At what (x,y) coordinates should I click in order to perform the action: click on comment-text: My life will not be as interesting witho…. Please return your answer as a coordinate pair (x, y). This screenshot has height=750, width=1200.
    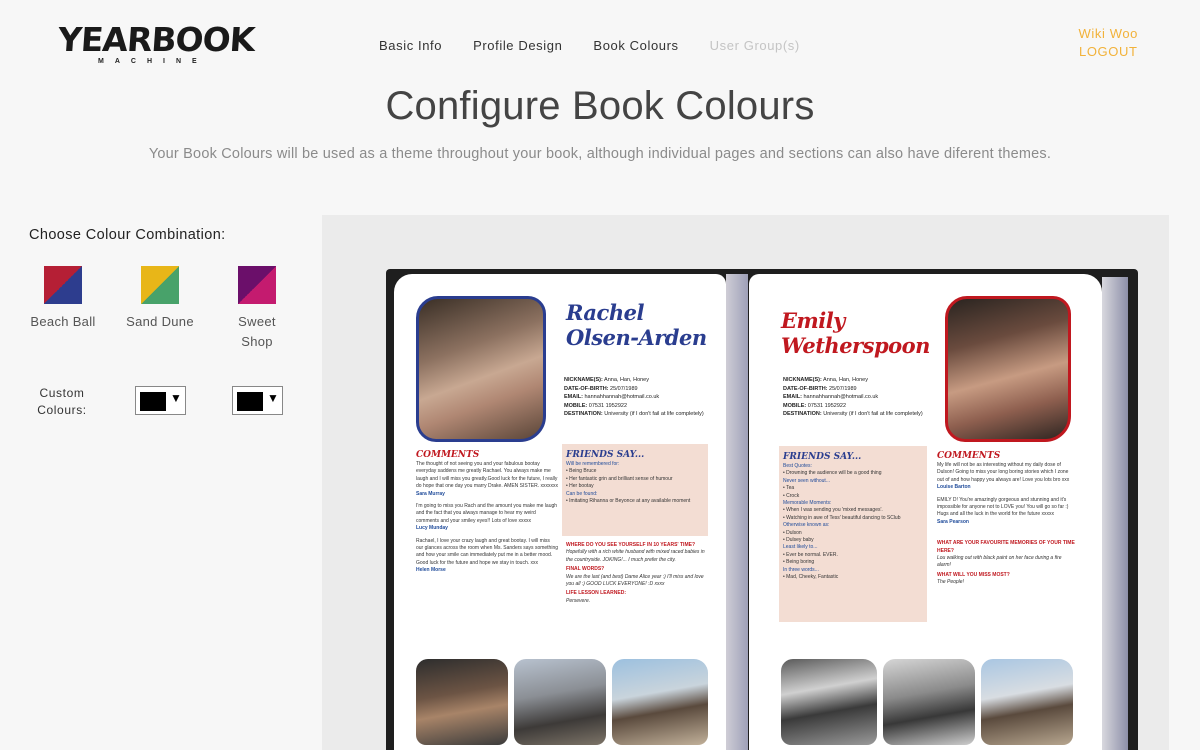
    Looking at the image, I should click on (1003, 472).